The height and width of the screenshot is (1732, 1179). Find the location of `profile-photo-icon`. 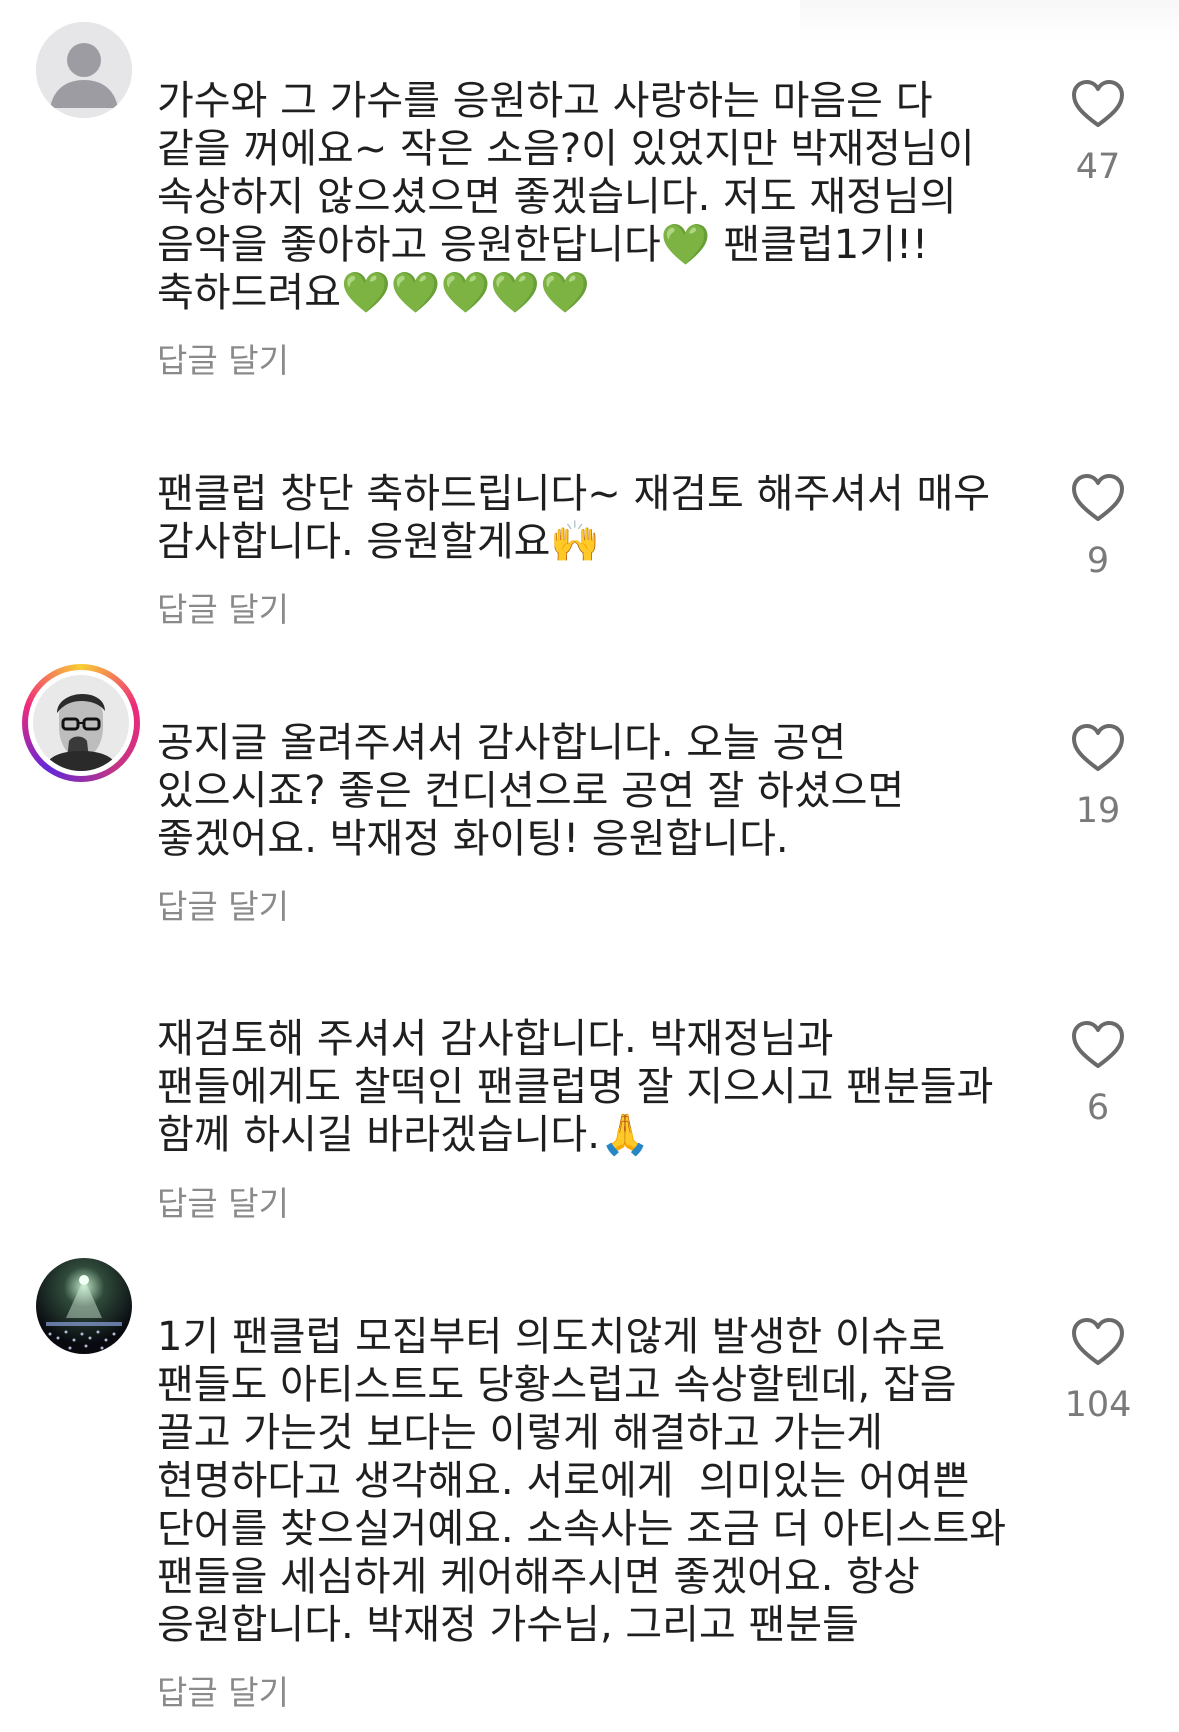

profile-photo-icon is located at coordinates (81, 723).